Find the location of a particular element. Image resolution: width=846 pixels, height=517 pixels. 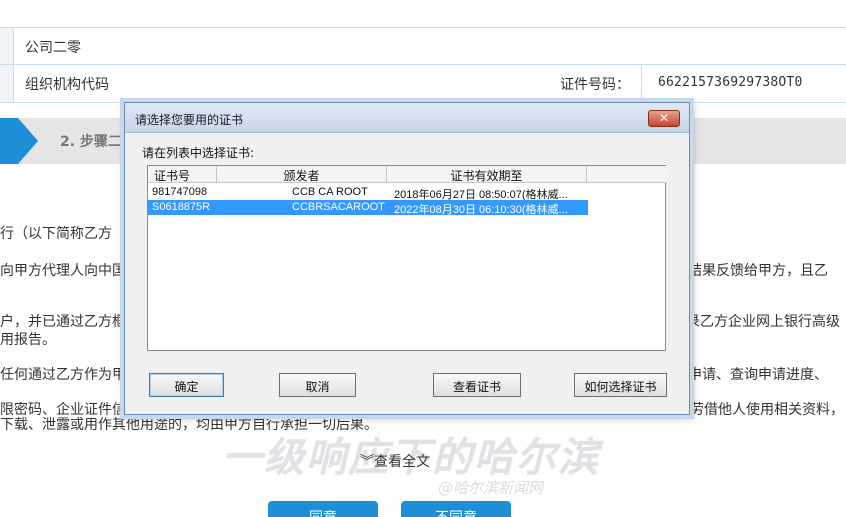

cert-number-value: 662215736929738OT0 is located at coordinates (730, 82).